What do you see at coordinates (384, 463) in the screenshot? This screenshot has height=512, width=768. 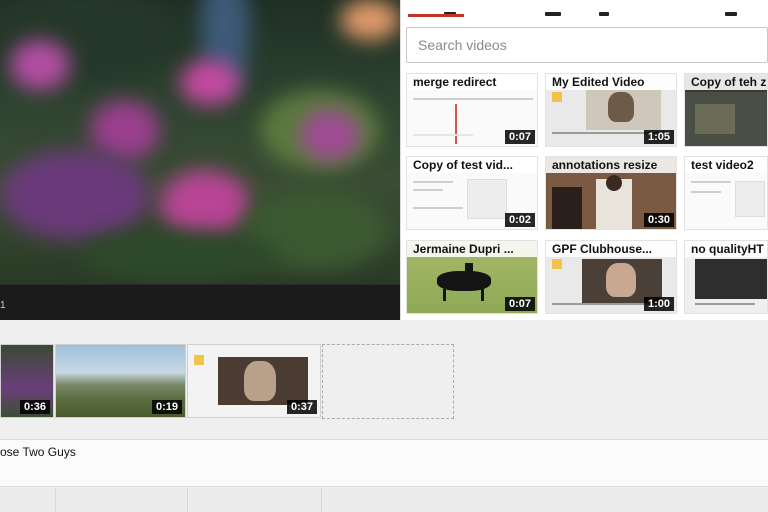 I see `audio-track` at bounding box center [384, 463].